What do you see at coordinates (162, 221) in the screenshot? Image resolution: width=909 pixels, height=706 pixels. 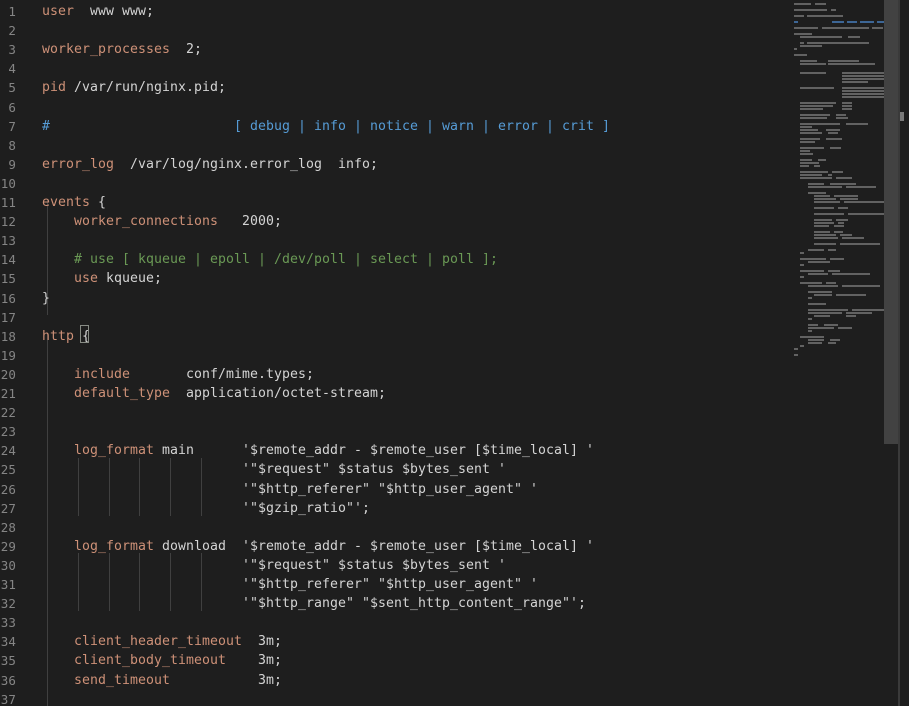 I see `code-line: worker_connections 2000;` at bounding box center [162, 221].